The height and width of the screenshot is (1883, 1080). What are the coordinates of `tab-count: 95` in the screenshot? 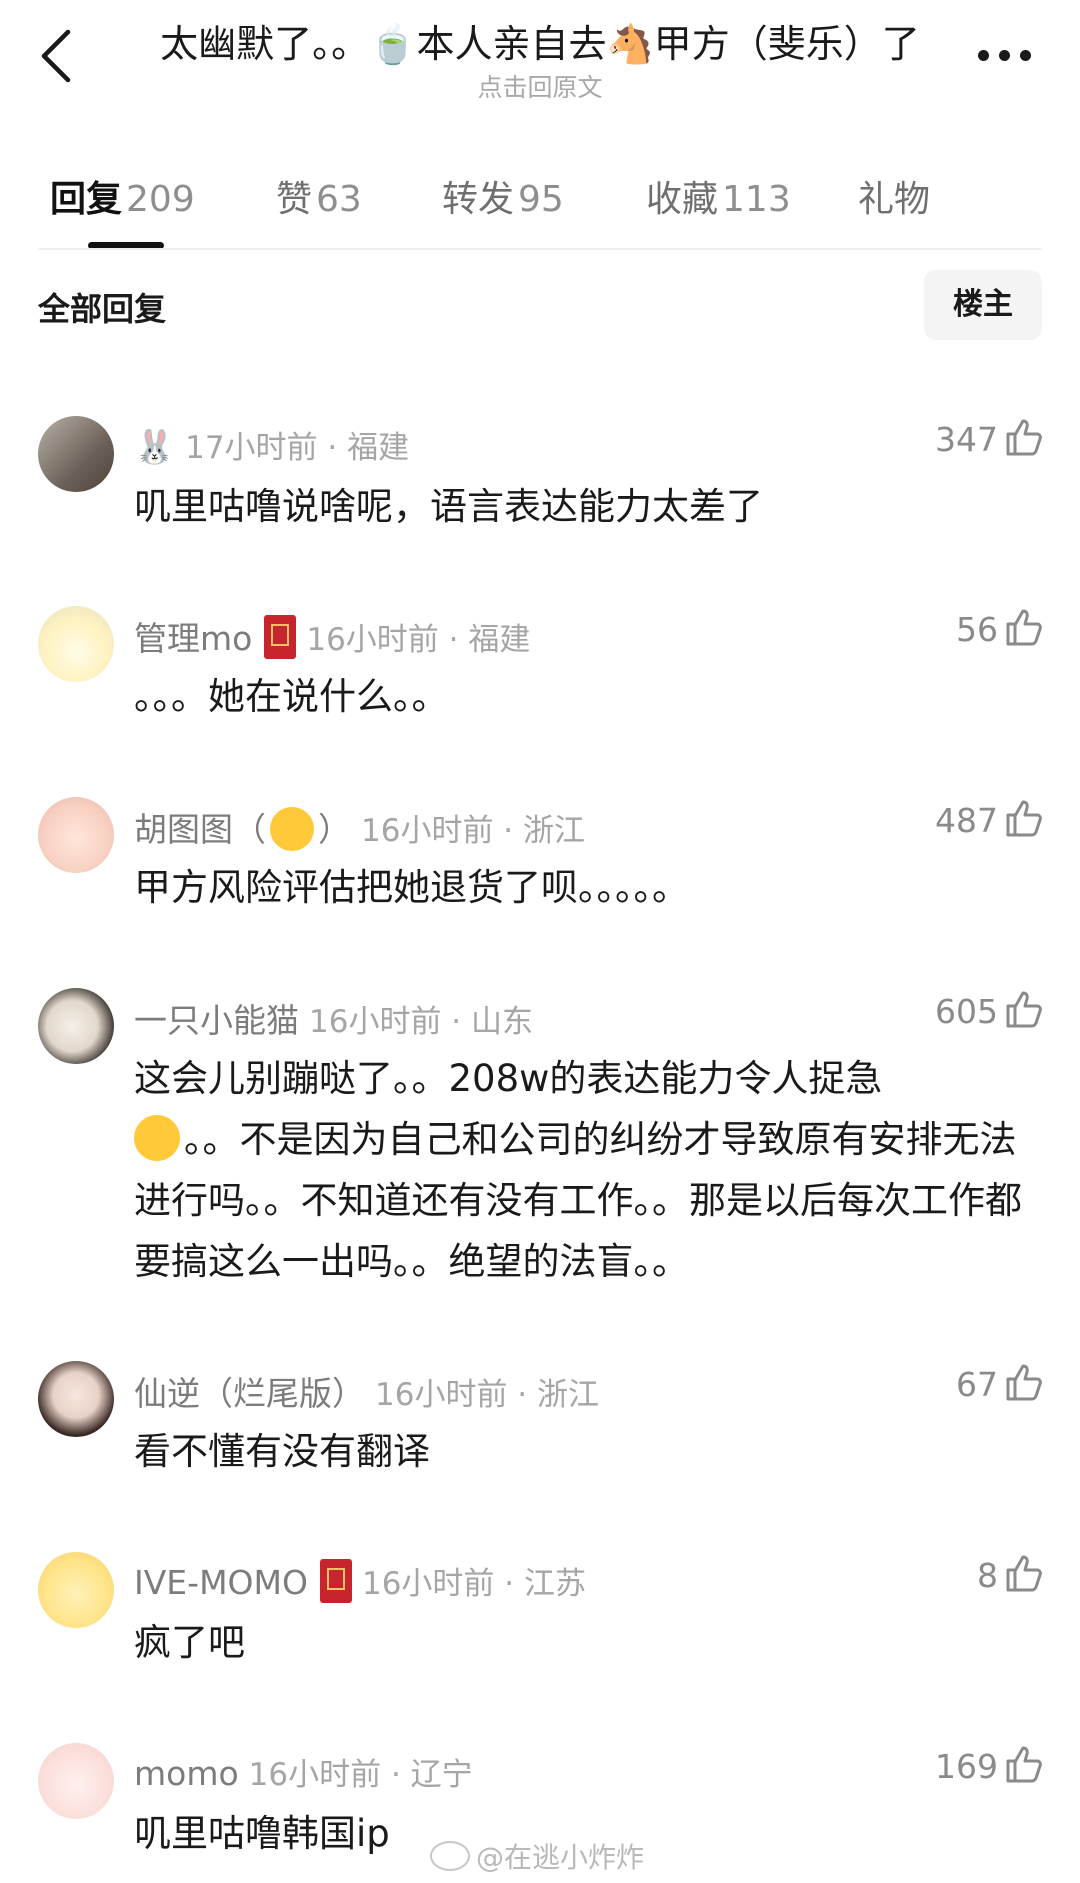 It's located at (541, 199).